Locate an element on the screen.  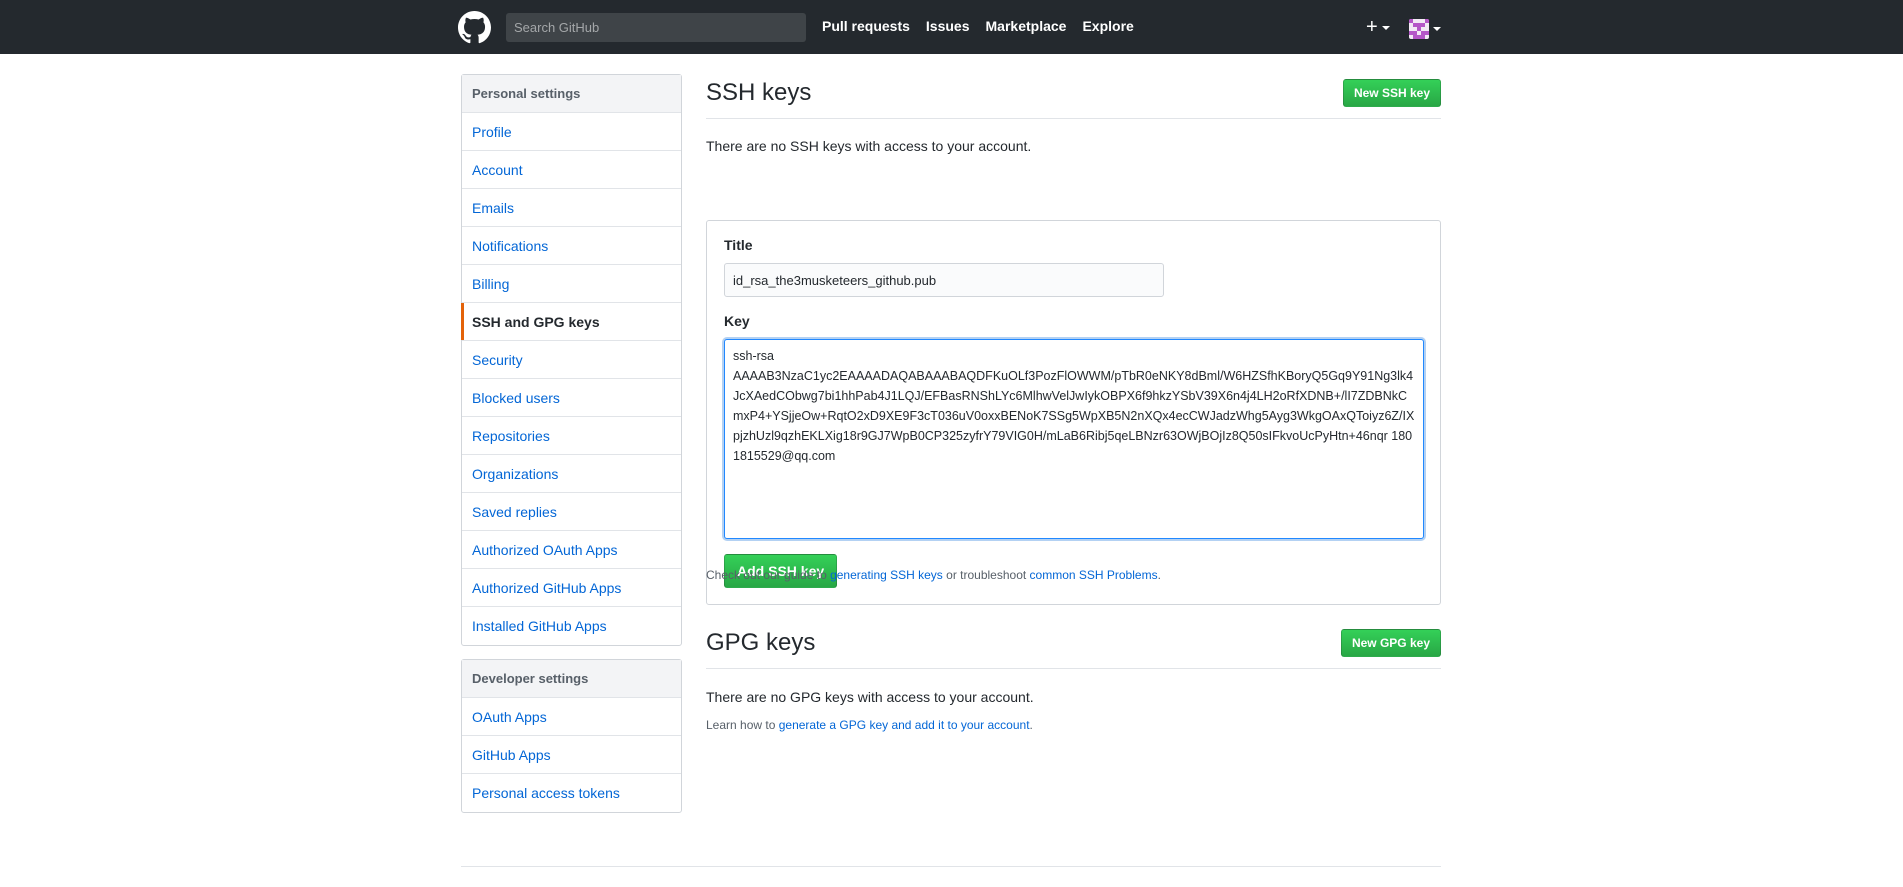
nav-explore: Explore is located at coordinates (1107, 26).